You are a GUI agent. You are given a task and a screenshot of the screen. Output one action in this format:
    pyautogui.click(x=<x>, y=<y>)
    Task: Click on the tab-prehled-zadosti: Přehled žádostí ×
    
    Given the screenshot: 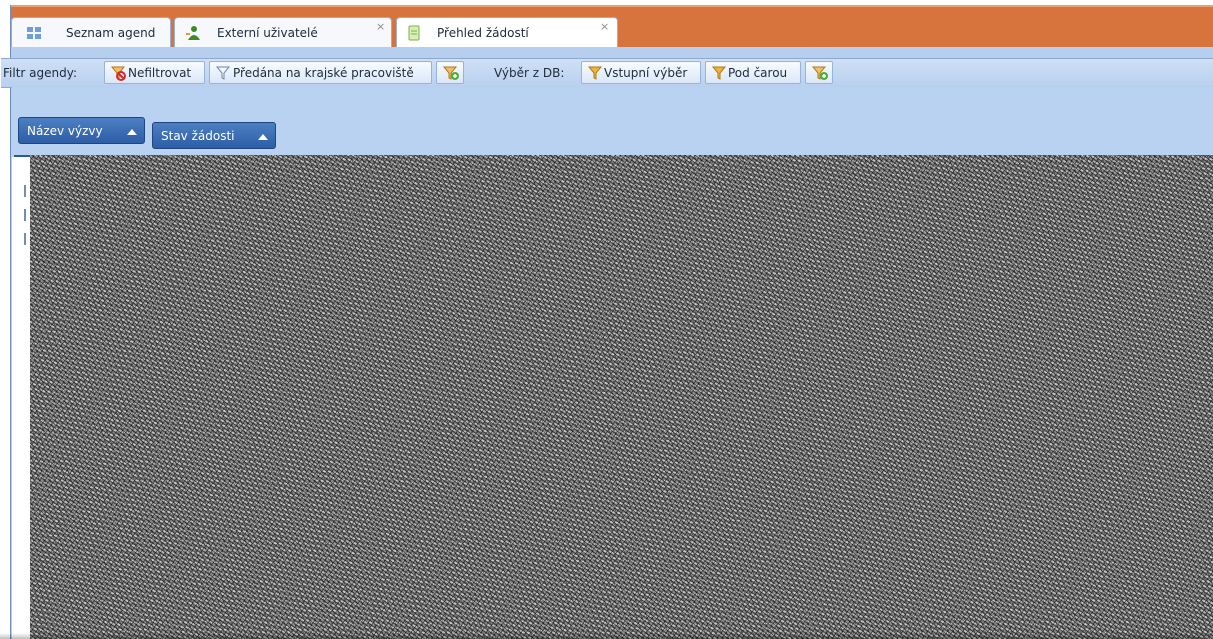 What is the action you would take?
    pyautogui.click(x=507, y=32)
    